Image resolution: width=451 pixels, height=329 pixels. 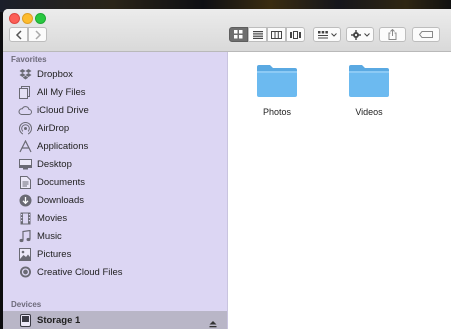 I want to click on folder-item: Photos, so click(x=277, y=89).